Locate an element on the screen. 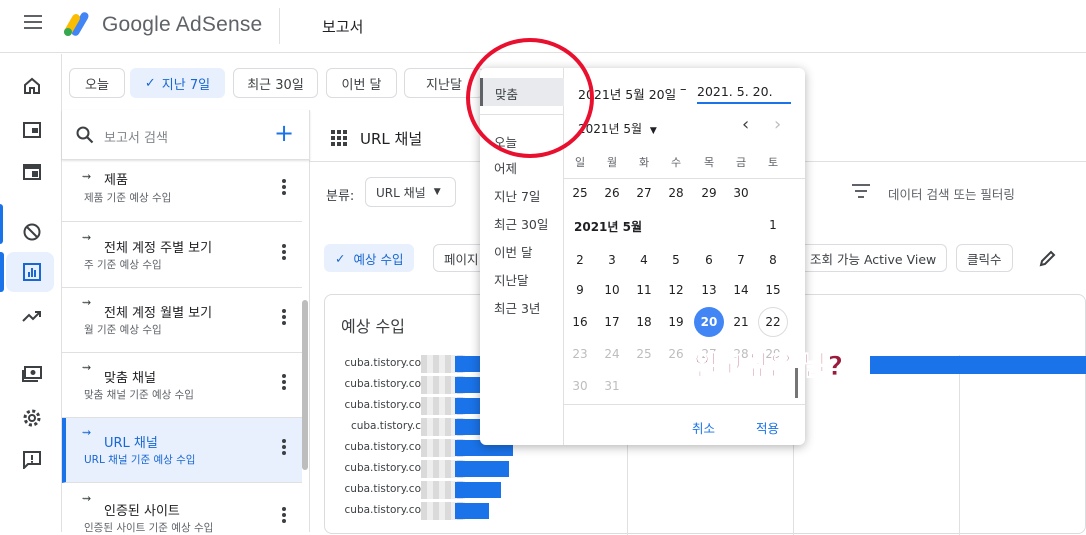 This screenshot has height=535, width=1086. calendar-day: 1 is located at coordinates (773, 225).